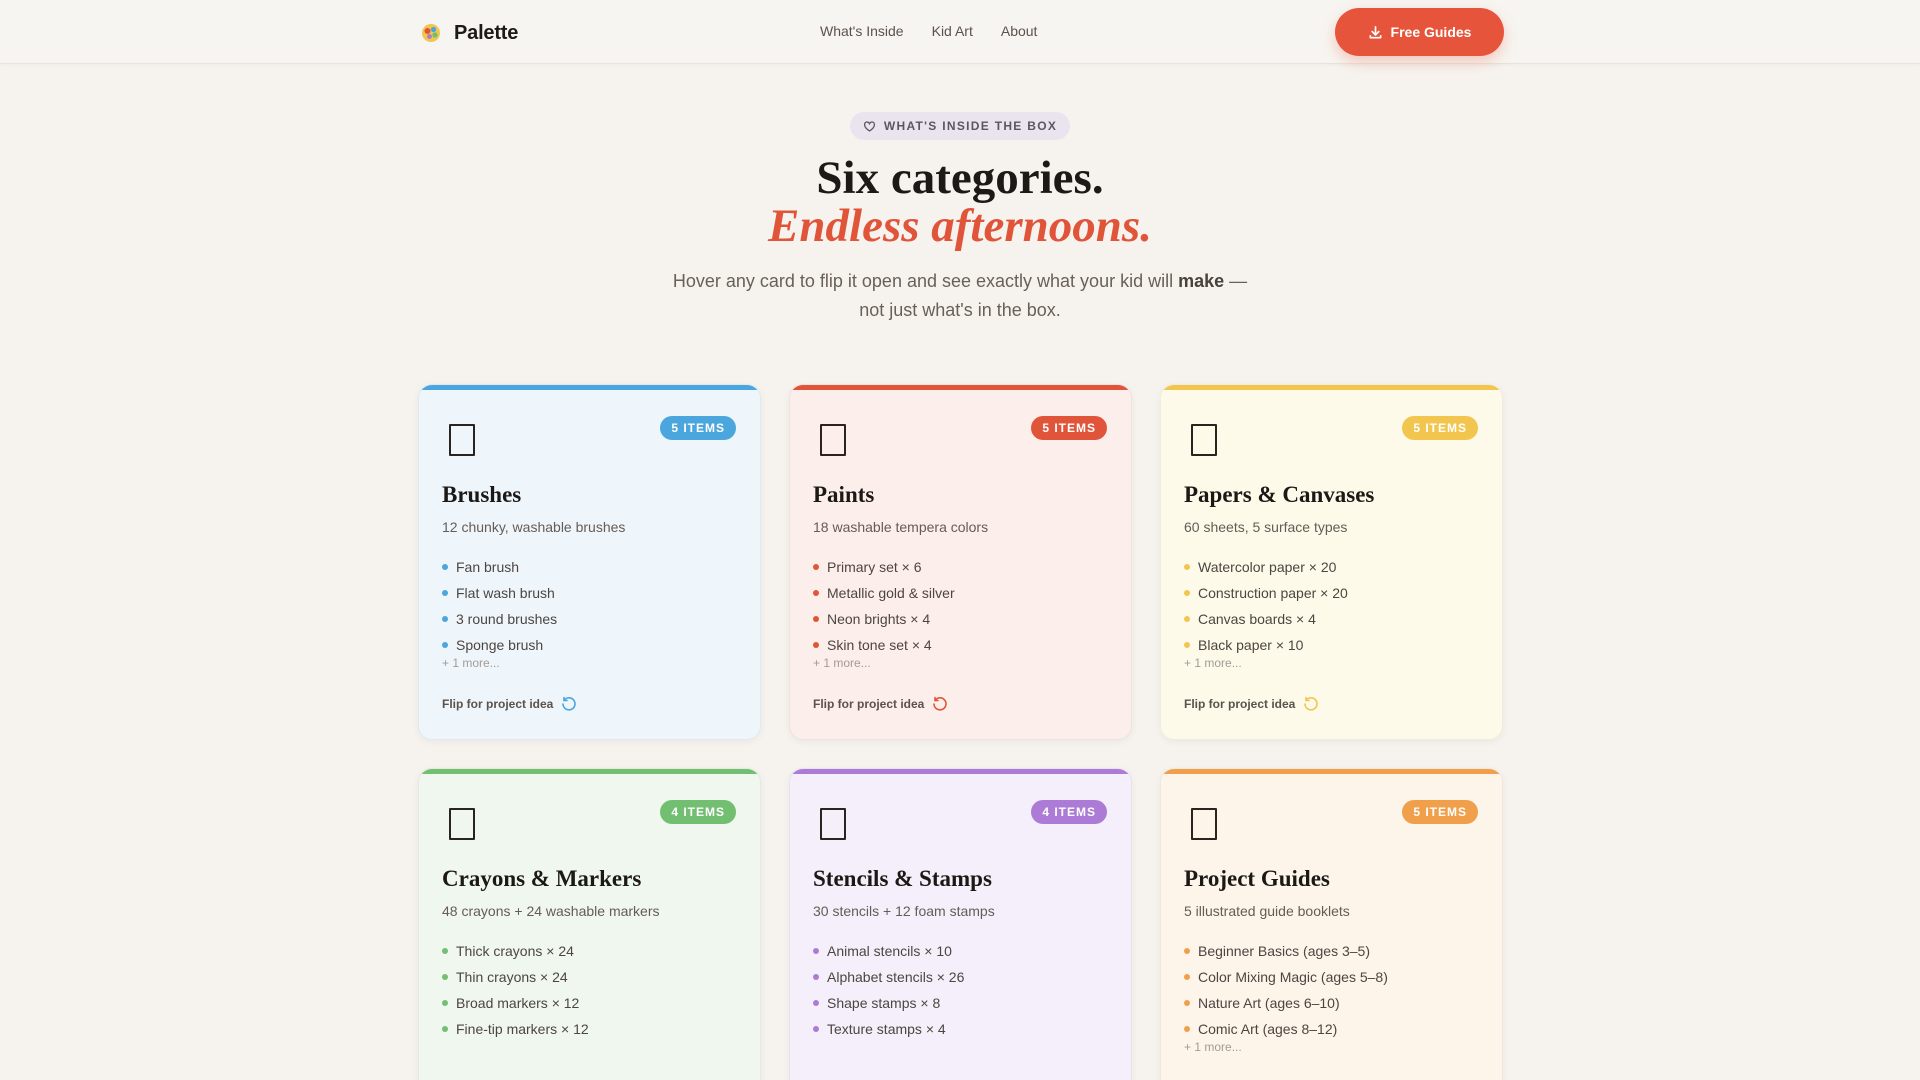 This screenshot has height=1080, width=1920. I want to click on list-item-label: Thin crayons × 24, so click(512, 977).